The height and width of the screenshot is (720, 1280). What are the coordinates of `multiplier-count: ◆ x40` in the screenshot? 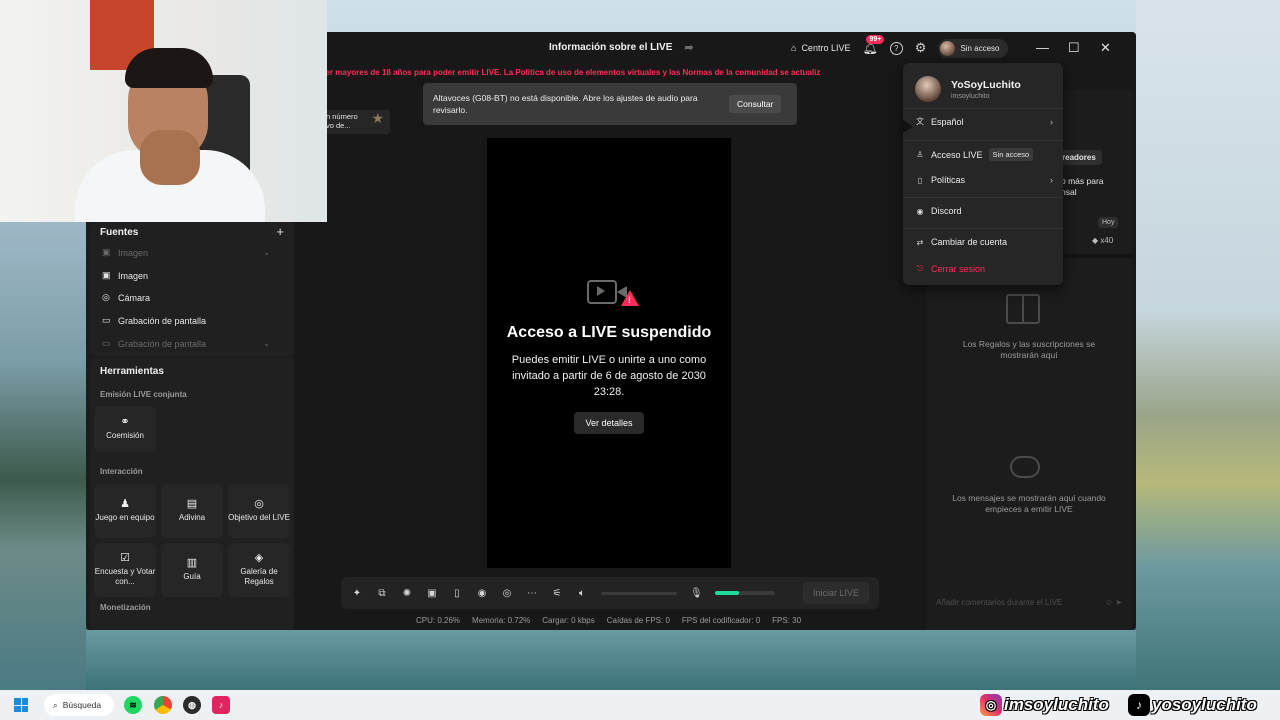 It's located at (1103, 240).